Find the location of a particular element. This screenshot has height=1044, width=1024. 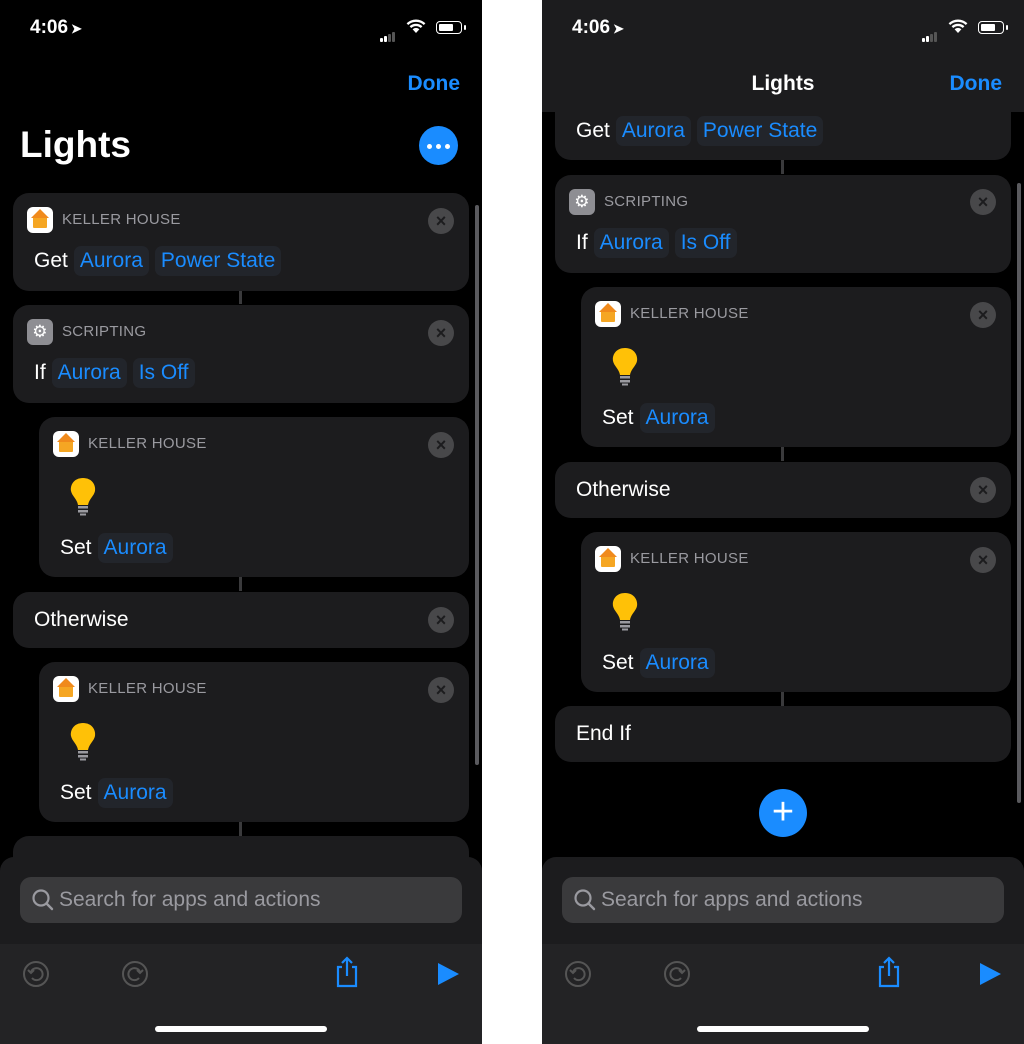

shortcut-title: Lights is located at coordinates (75, 144).